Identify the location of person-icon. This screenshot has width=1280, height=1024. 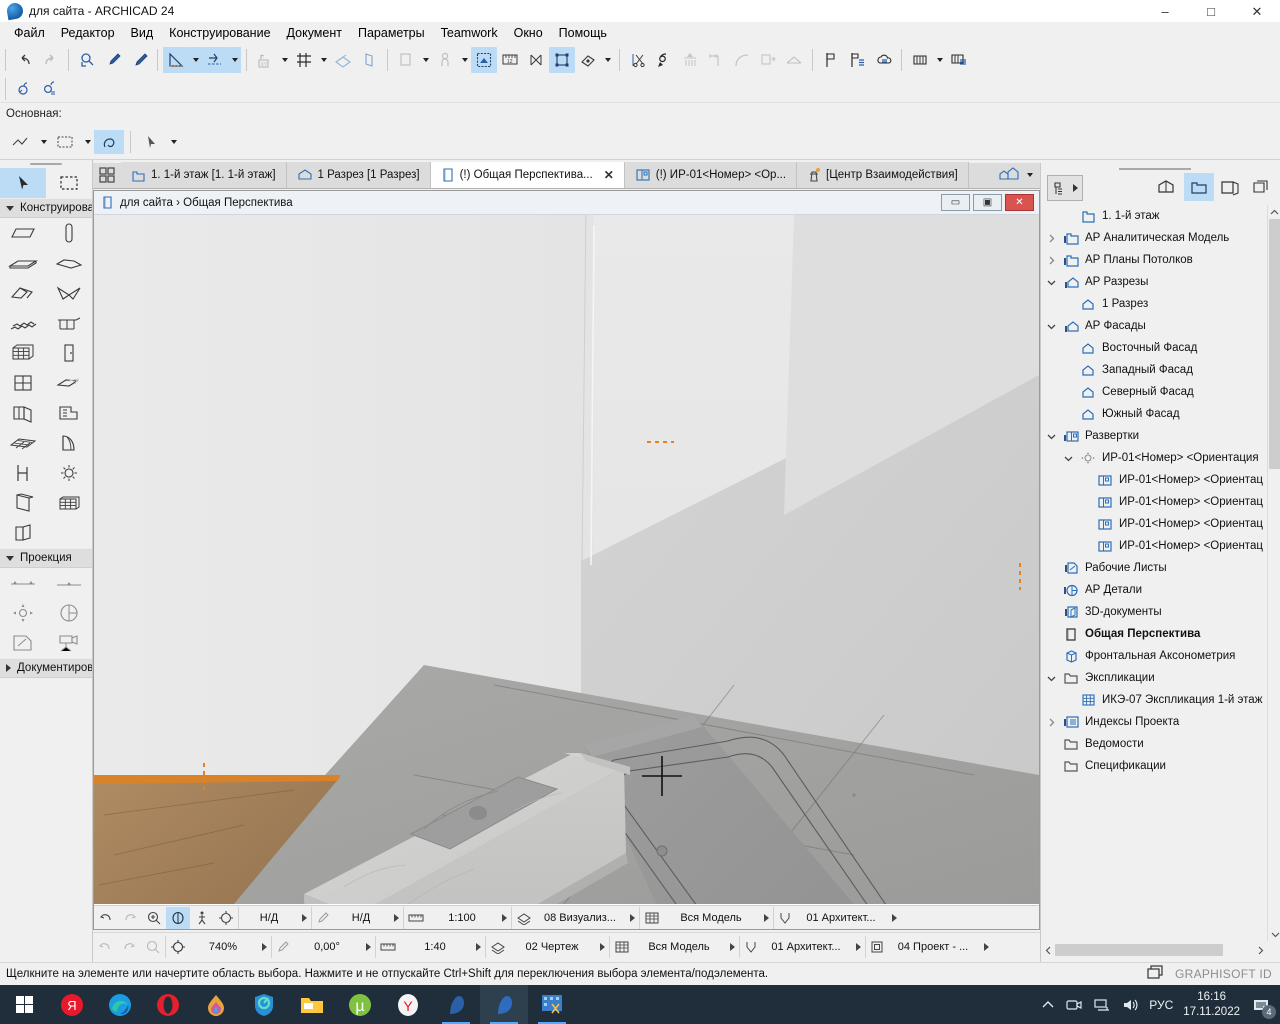
(445, 60).